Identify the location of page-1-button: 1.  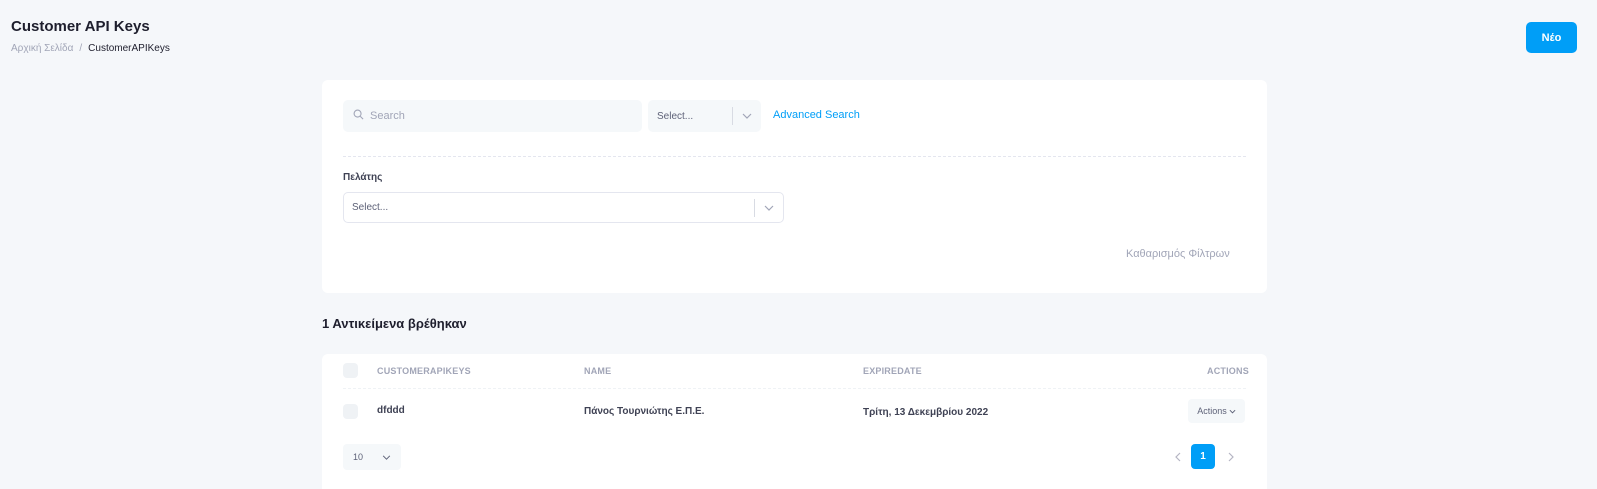
(1203, 456).